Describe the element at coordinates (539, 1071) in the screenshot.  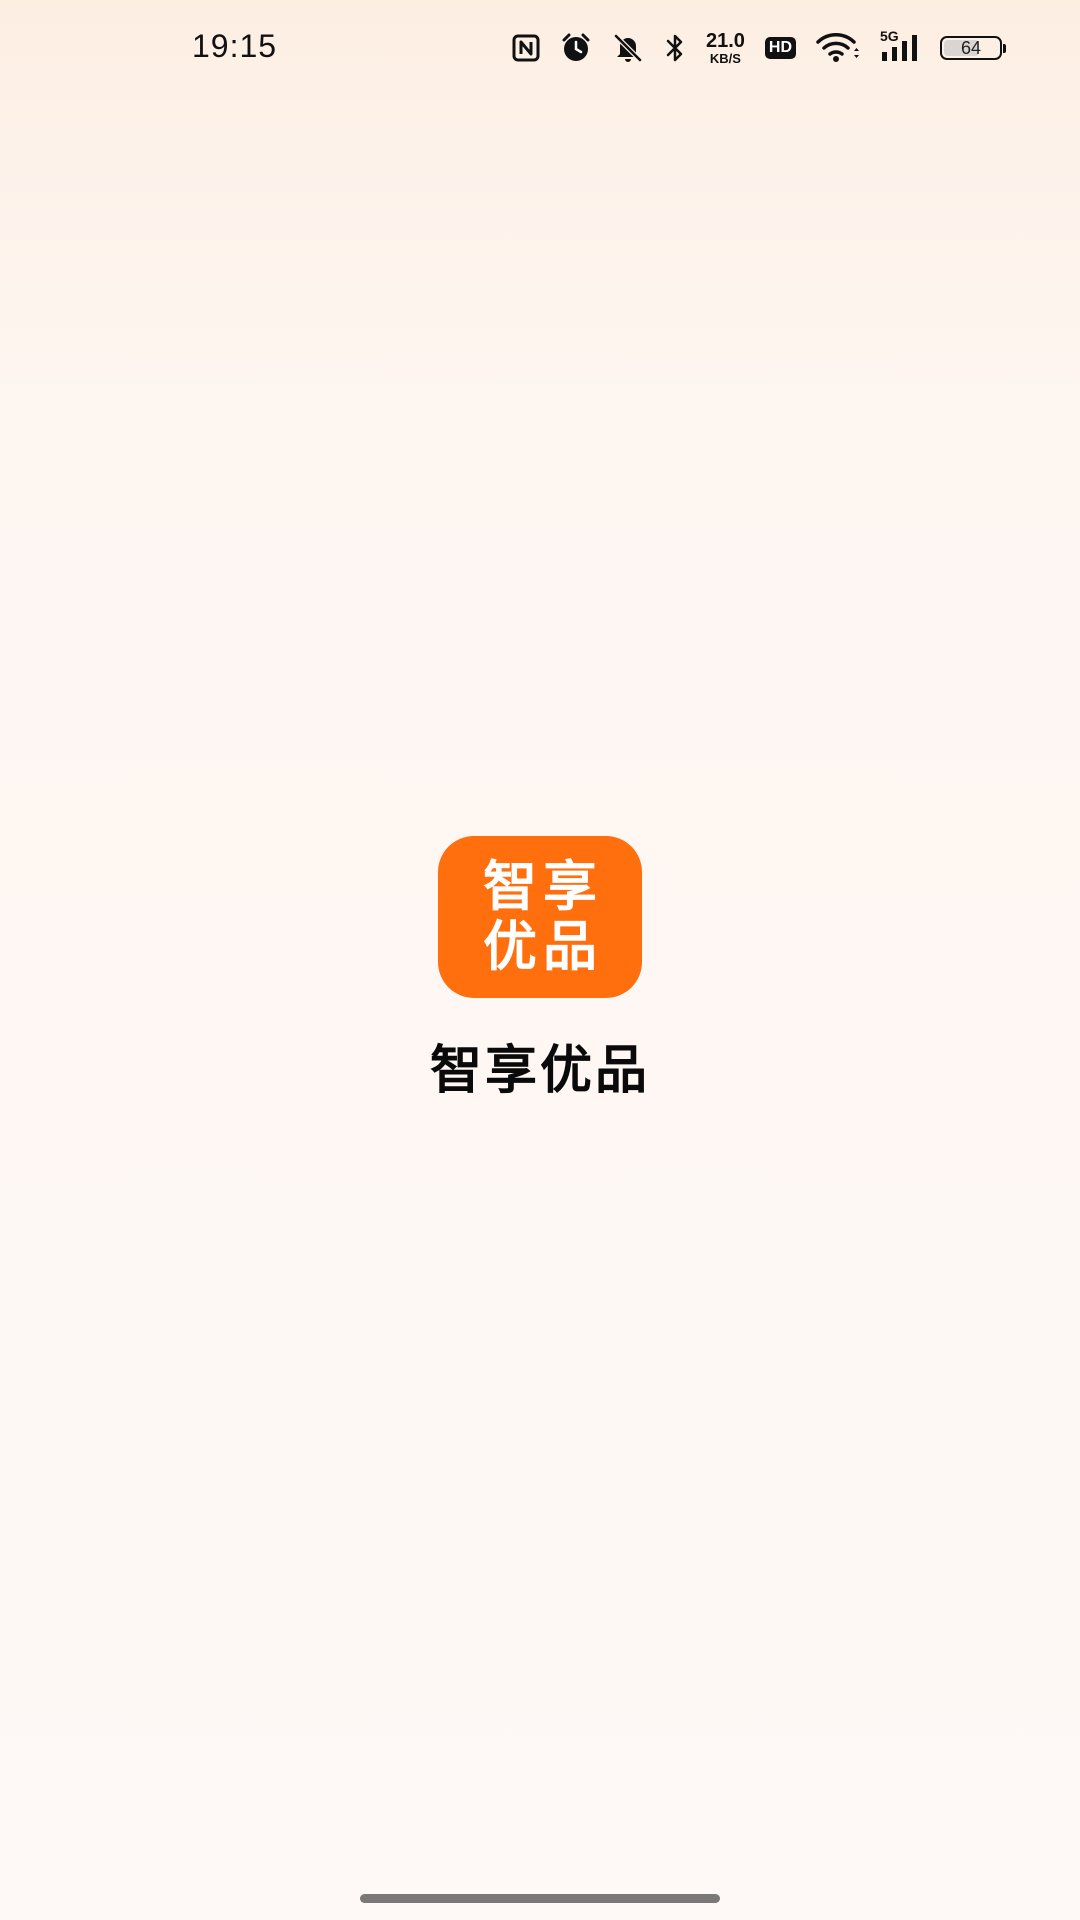
I see `app-name: 智享优品` at that location.